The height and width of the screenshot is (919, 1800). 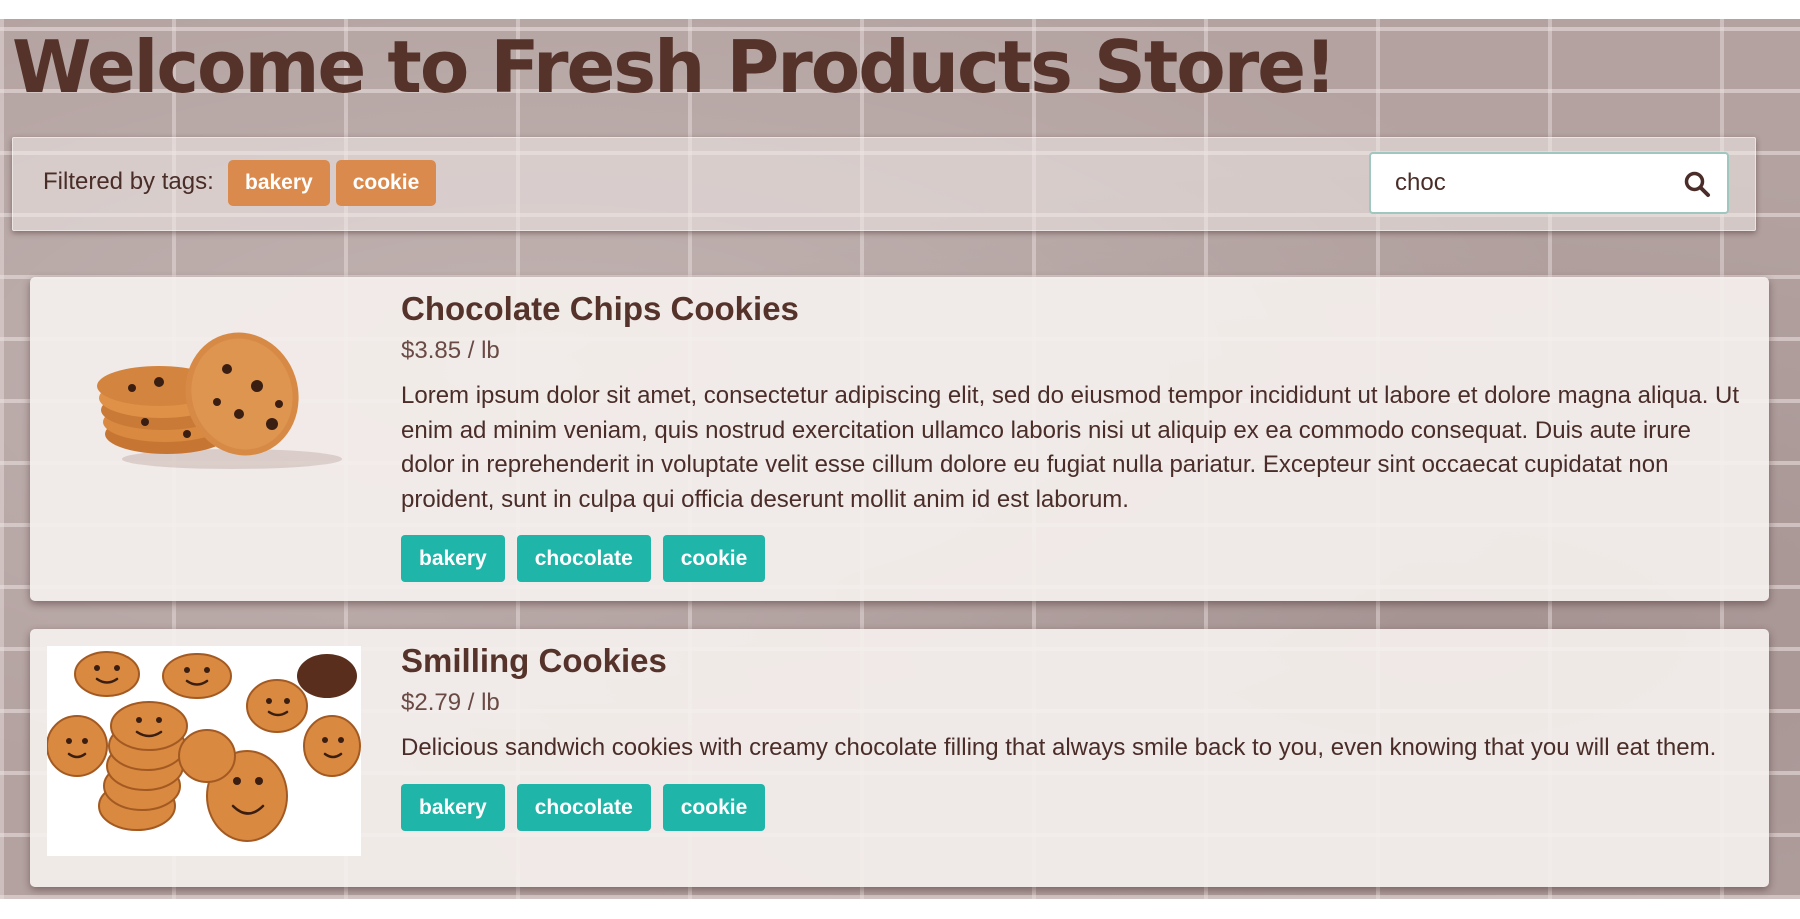 I want to click on search-icon, so click(x=1697, y=184).